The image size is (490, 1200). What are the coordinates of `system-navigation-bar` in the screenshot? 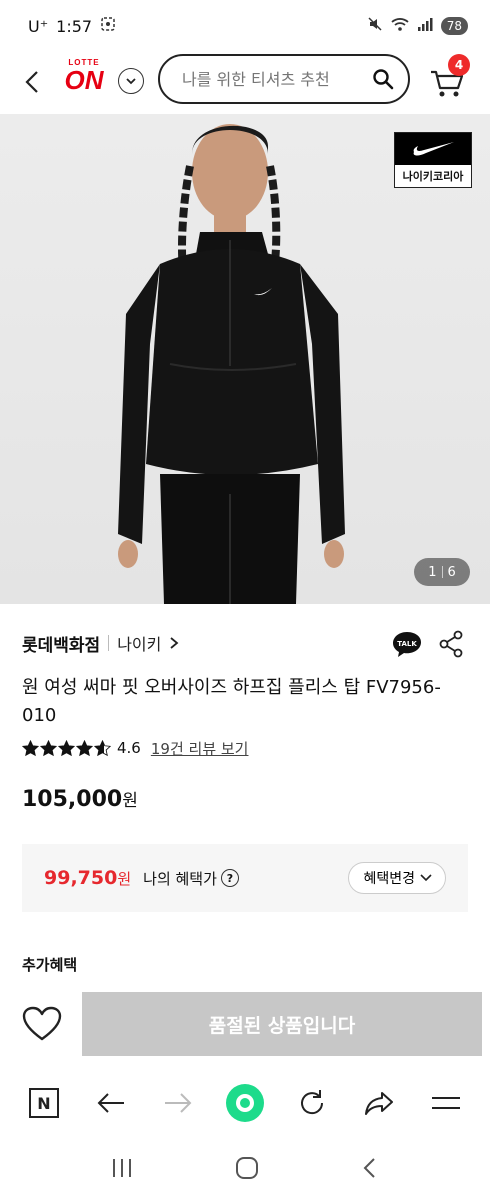 It's located at (245, 1170).